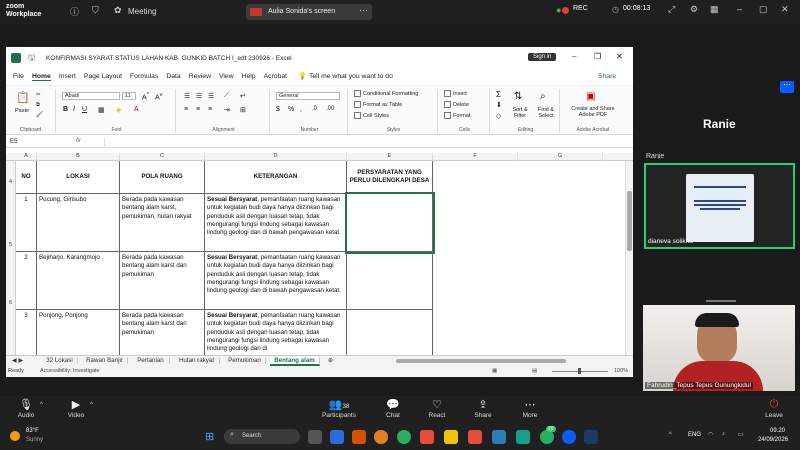 The width and height of the screenshot is (800, 450). I want to click on currency-icon: $, so click(278, 109).